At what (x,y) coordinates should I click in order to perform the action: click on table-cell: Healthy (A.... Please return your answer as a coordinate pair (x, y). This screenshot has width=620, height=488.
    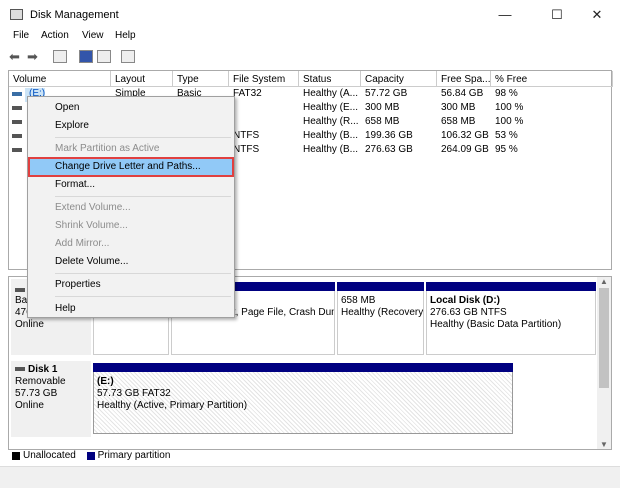
    Looking at the image, I should click on (331, 93).